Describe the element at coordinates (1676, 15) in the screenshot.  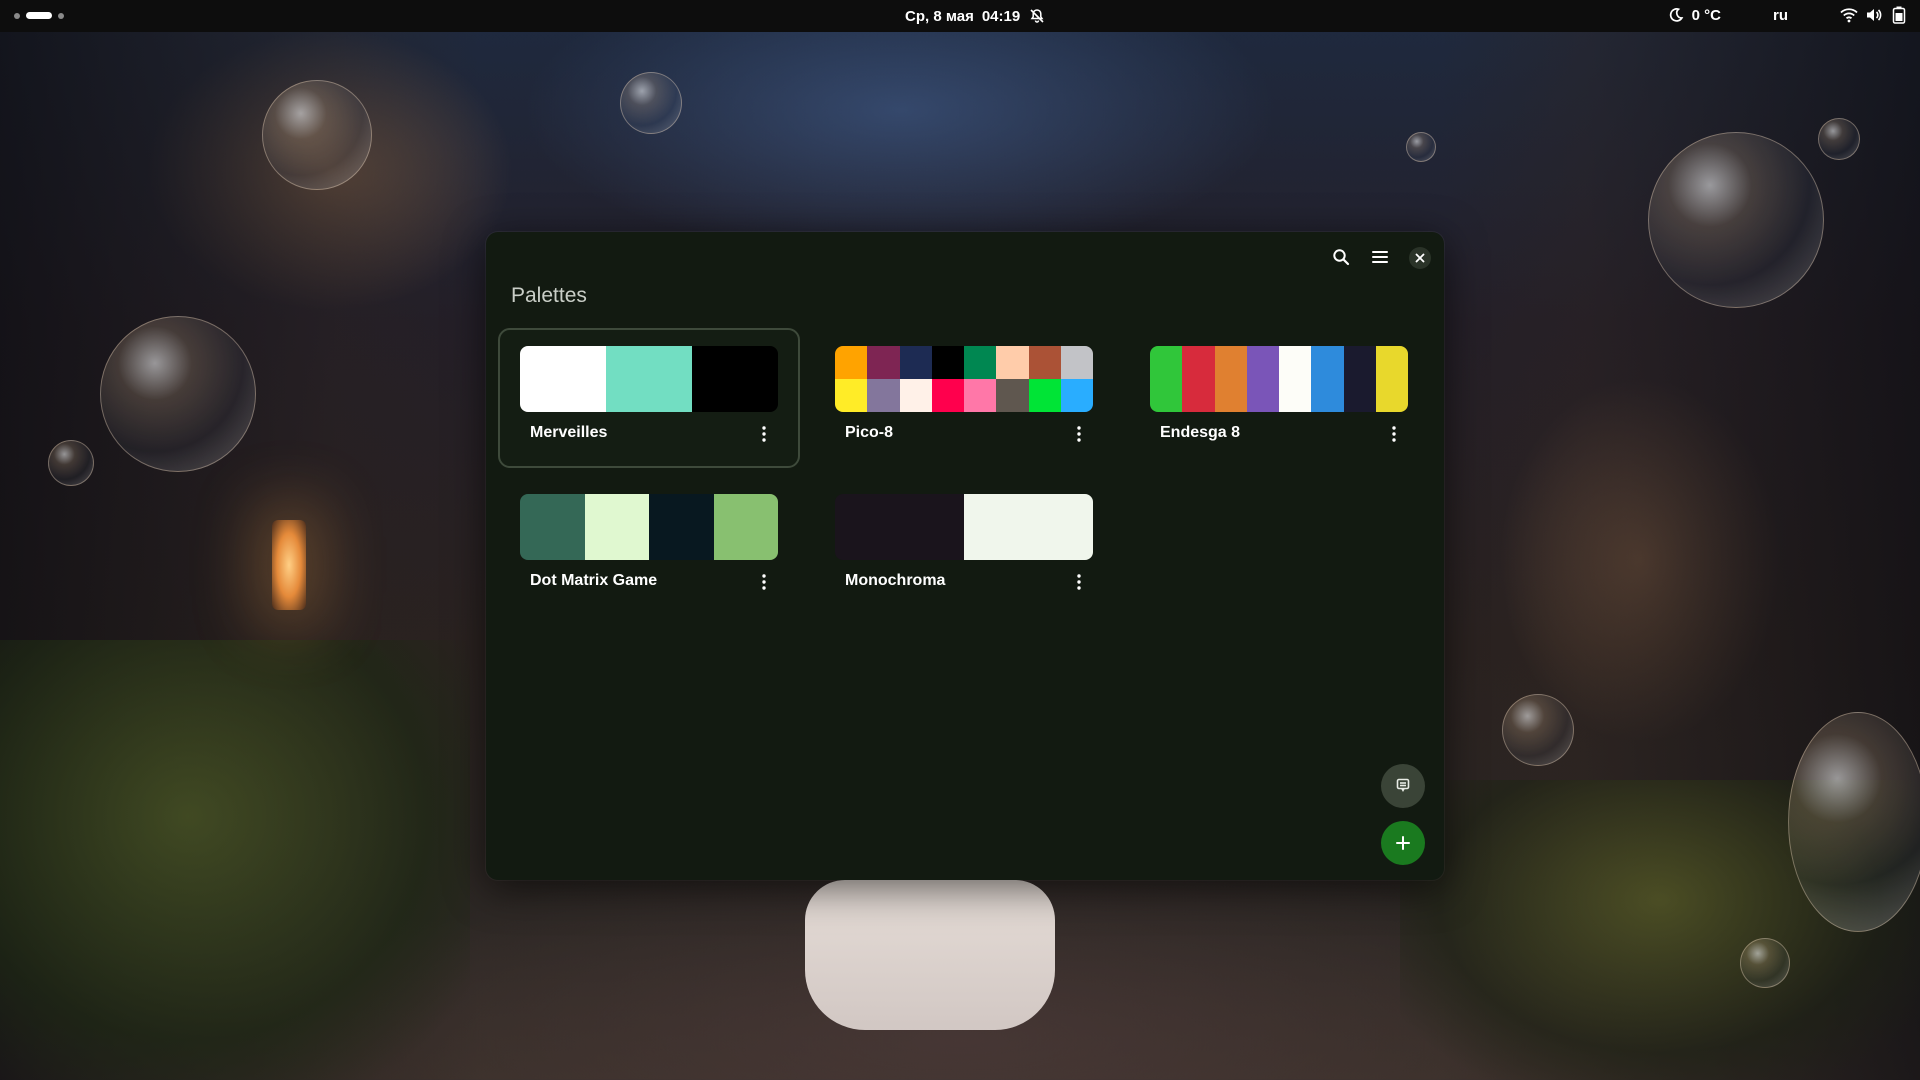
I see `moon-icon` at that location.